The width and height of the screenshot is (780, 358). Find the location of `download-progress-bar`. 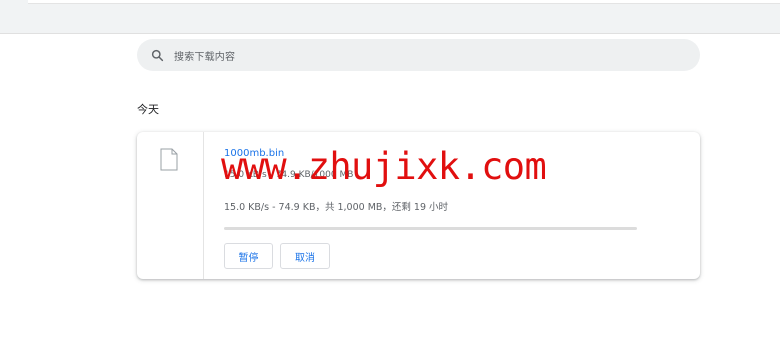

download-progress-bar is located at coordinates (430, 228).